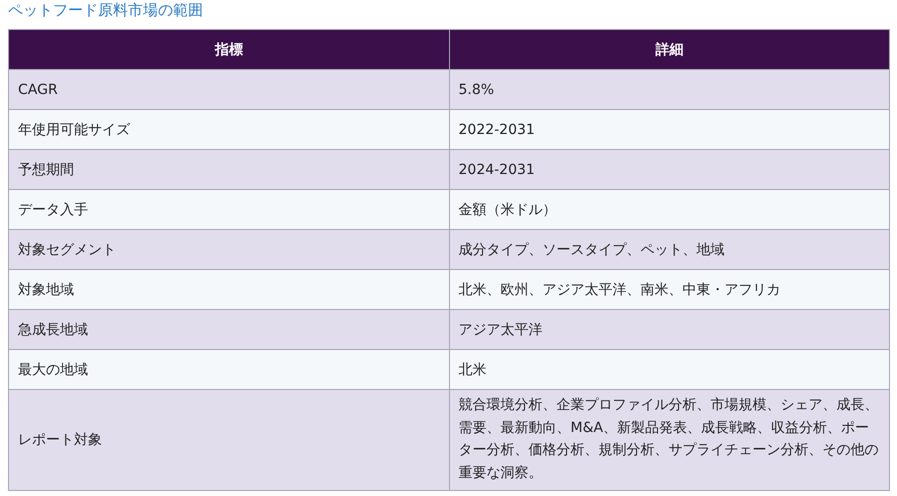  Describe the element at coordinates (228, 290) in the screenshot. I see `table-cell: 対象地域` at that location.